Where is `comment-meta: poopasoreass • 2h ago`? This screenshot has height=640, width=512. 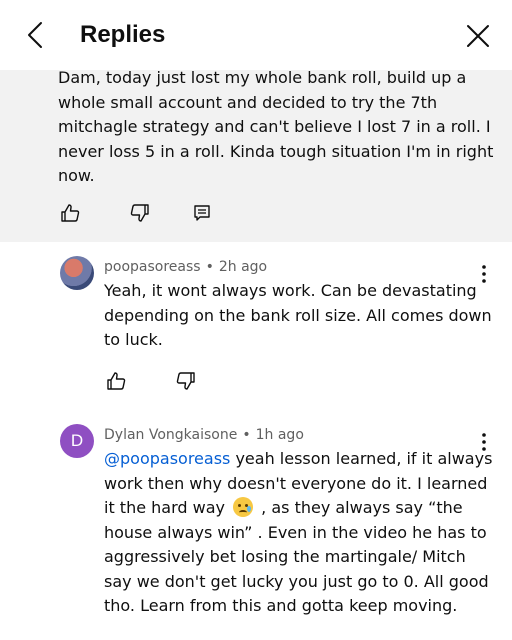
comment-meta: poopasoreass • 2h ago is located at coordinates (185, 267).